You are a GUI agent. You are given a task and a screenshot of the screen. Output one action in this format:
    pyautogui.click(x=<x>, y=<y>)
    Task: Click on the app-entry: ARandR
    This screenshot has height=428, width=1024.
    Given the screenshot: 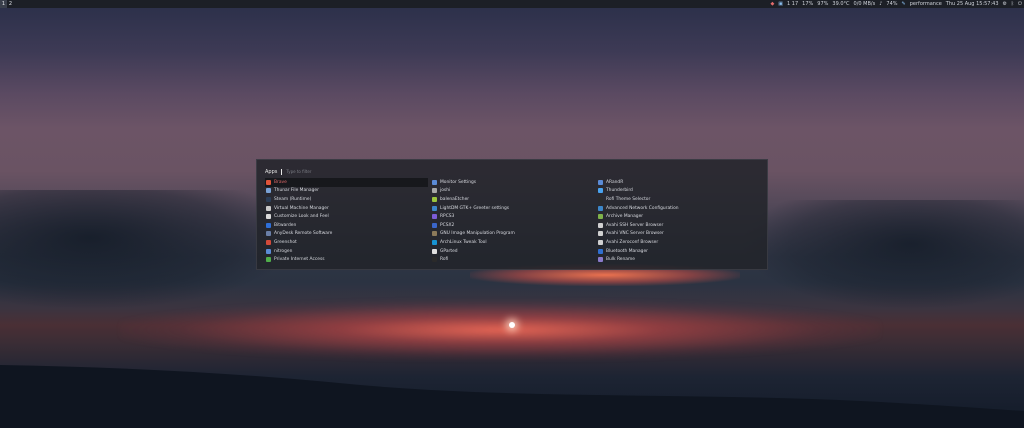 What is the action you would take?
    pyautogui.click(x=679, y=182)
    